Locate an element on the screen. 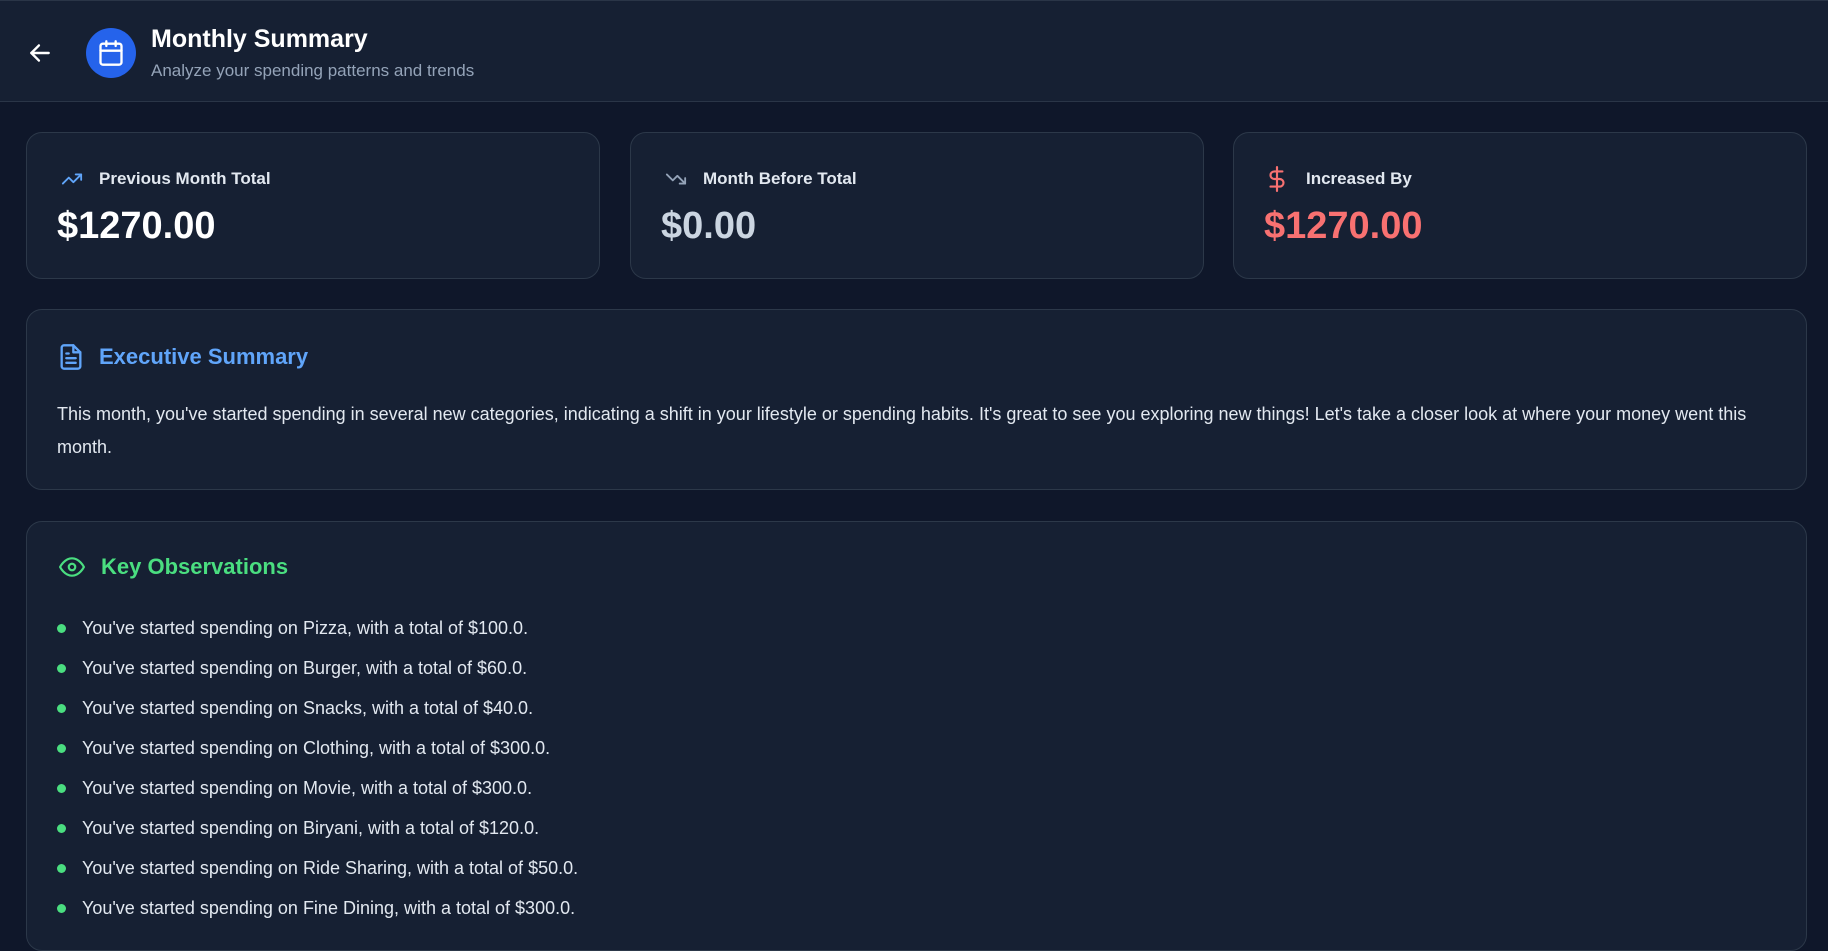 The width and height of the screenshot is (1828, 951). stat-value: $0.00 is located at coordinates (709, 226).